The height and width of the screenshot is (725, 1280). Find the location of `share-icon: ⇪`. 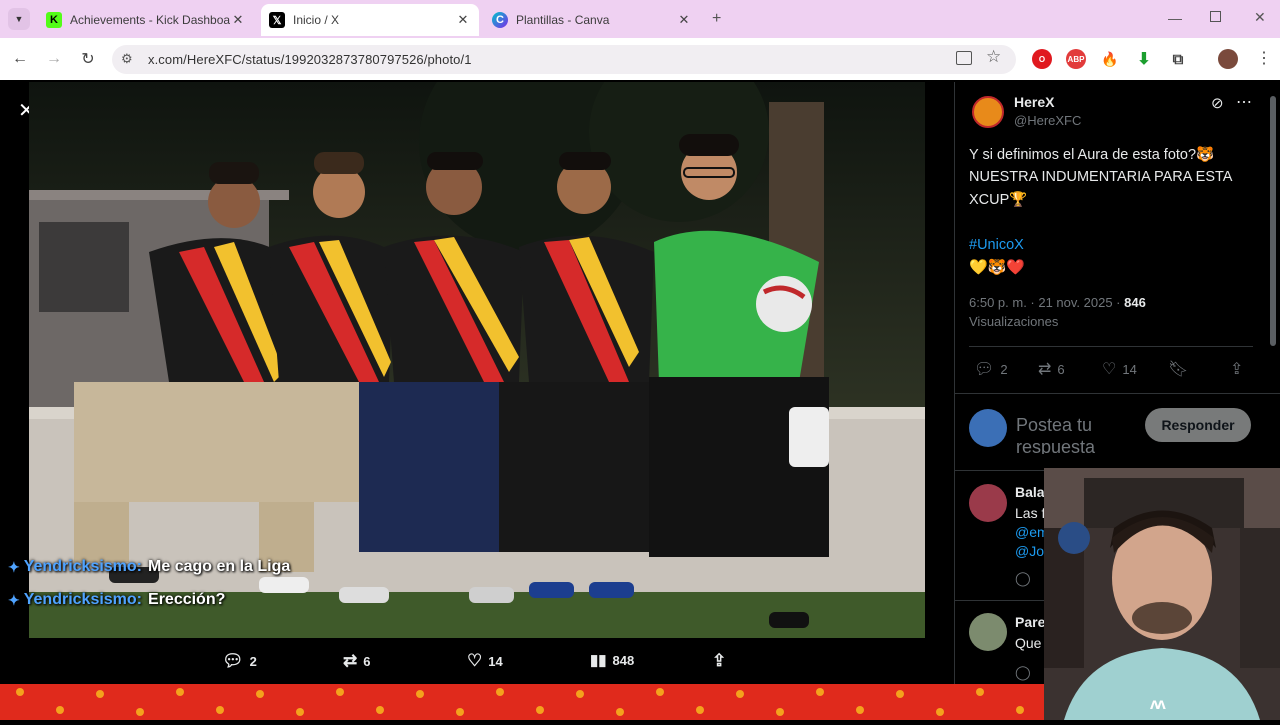

share-icon: ⇪ is located at coordinates (1237, 369).